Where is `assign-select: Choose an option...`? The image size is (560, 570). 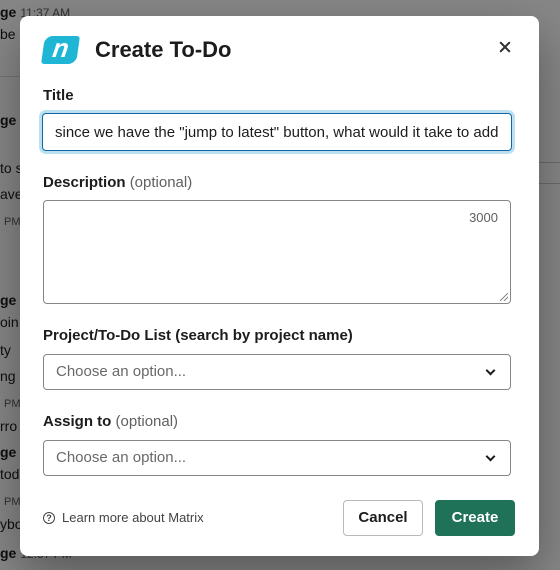 assign-select: Choose an option... is located at coordinates (277, 458).